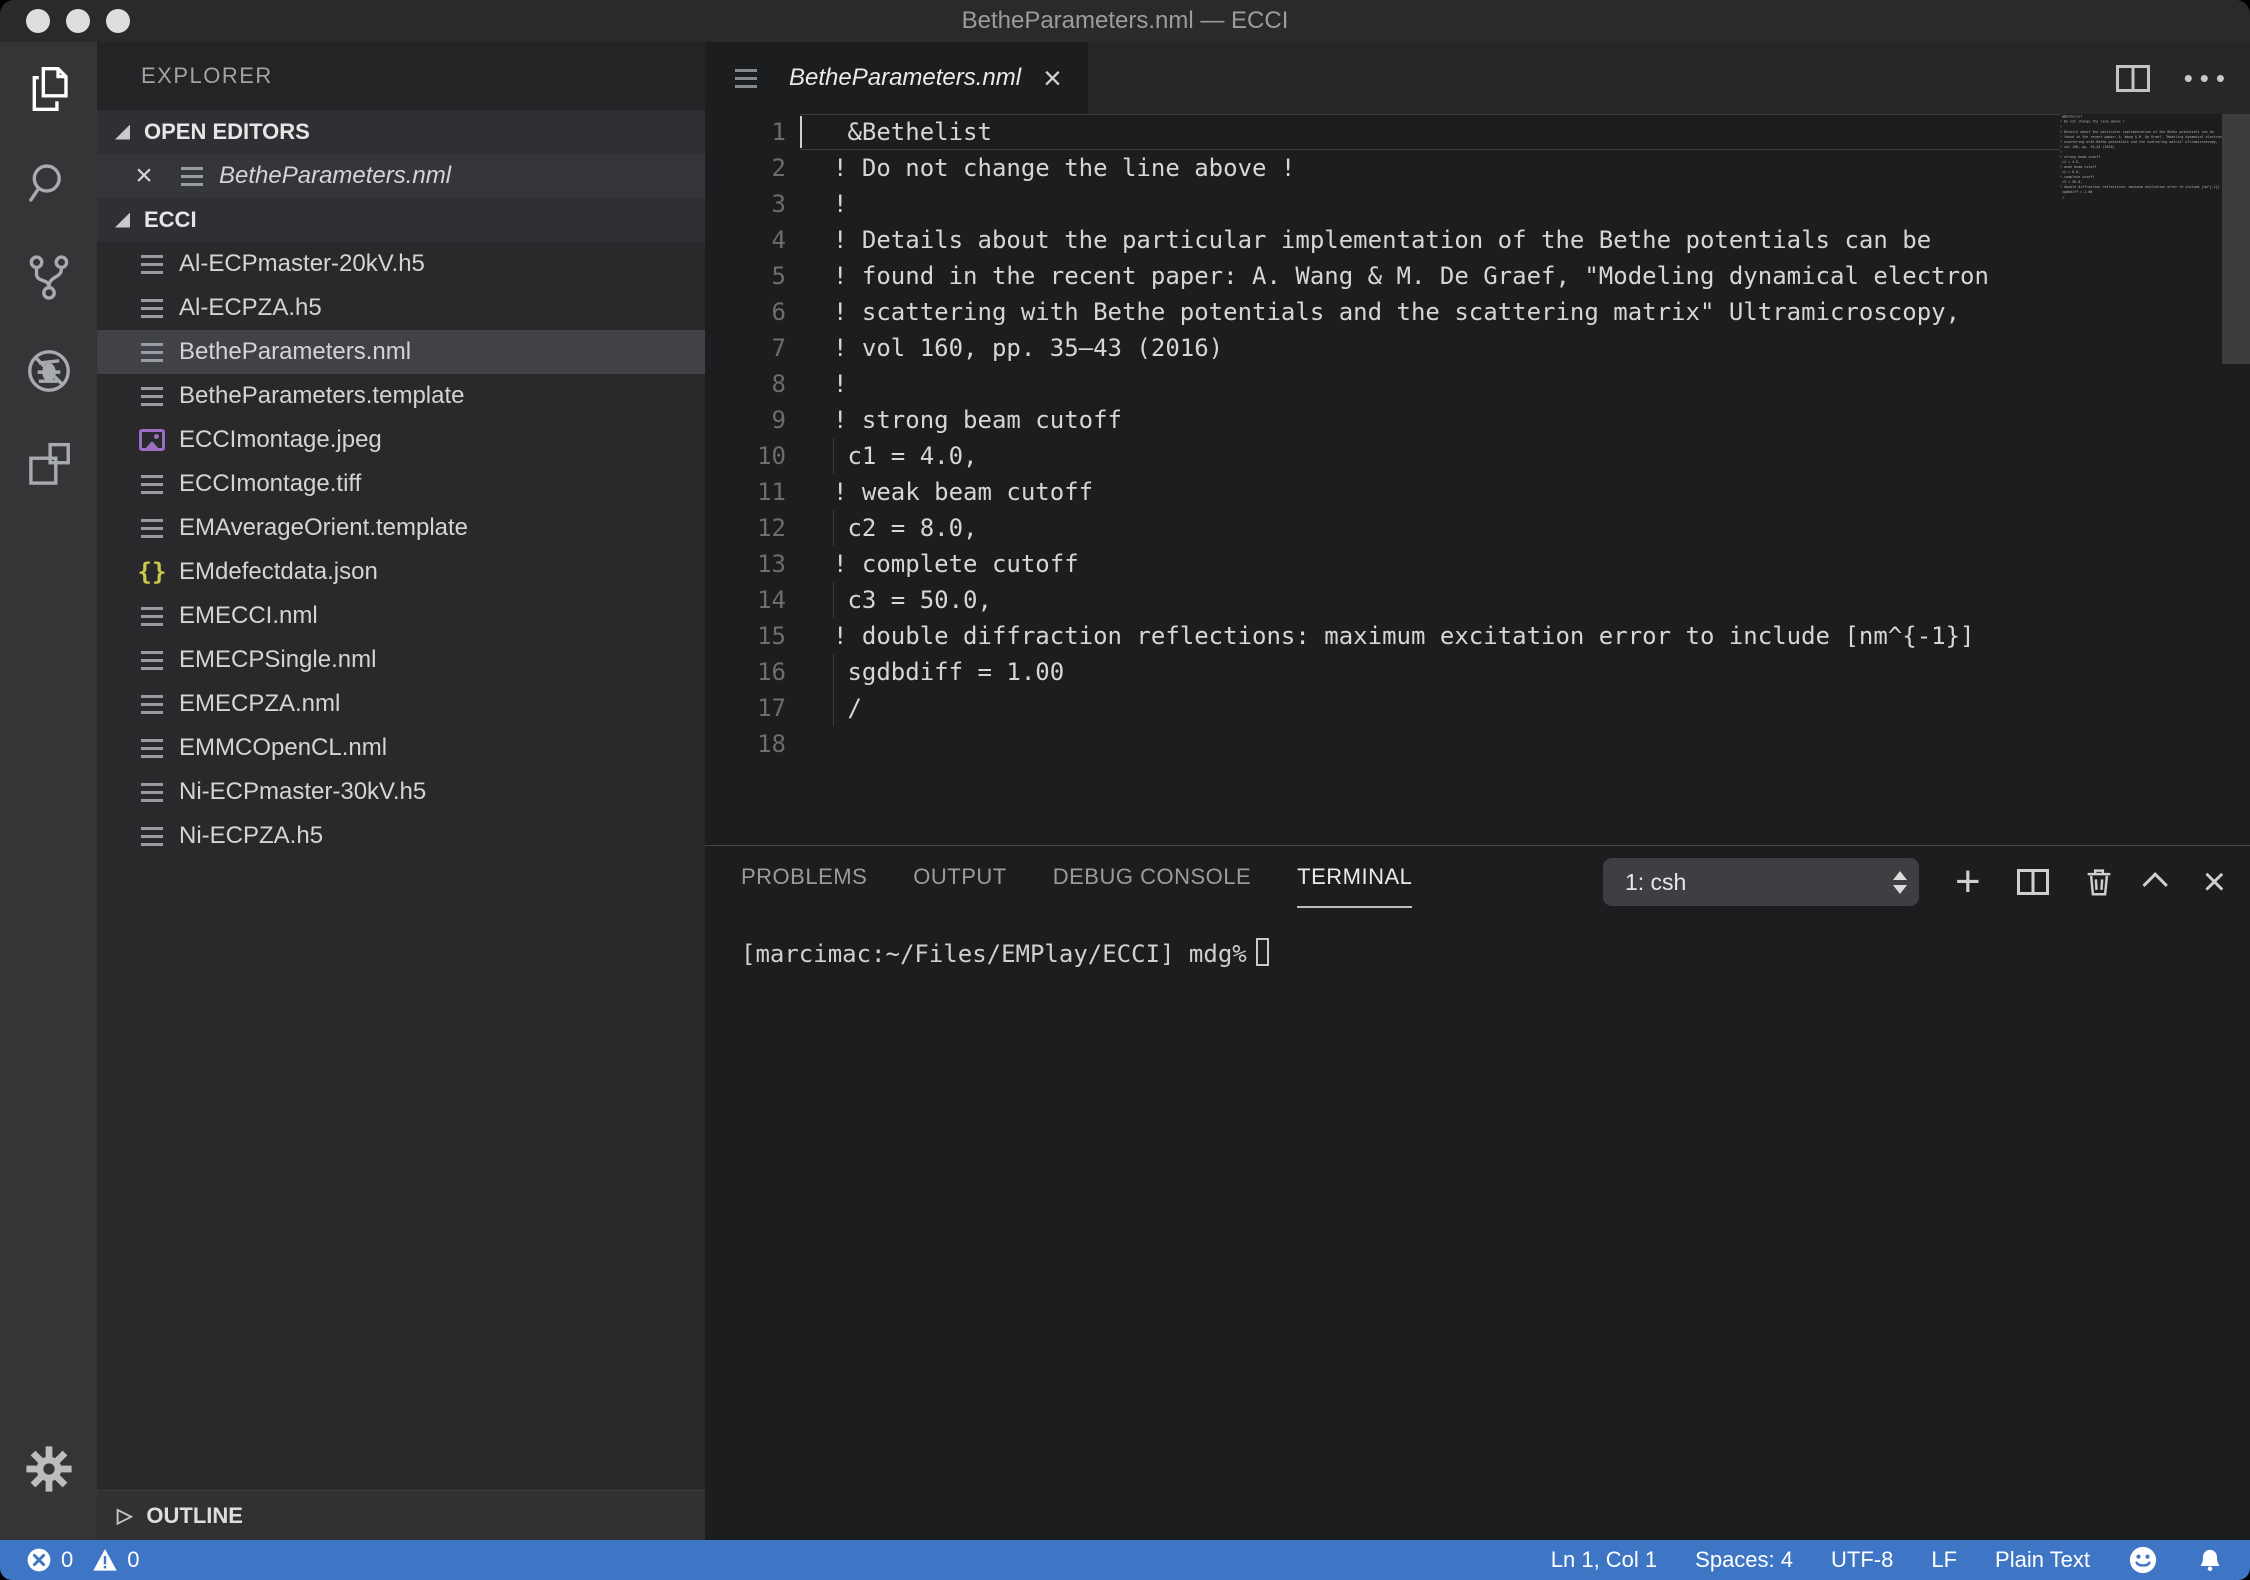  What do you see at coordinates (896, 78) in the screenshot?
I see `tab-betheparameters: BetheParameters.nml ×` at bounding box center [896, 78].